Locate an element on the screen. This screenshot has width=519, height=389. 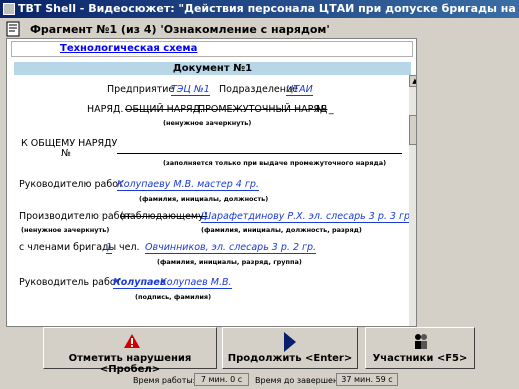
order-label: НАРЯД. is located at coordinates (105, 109).